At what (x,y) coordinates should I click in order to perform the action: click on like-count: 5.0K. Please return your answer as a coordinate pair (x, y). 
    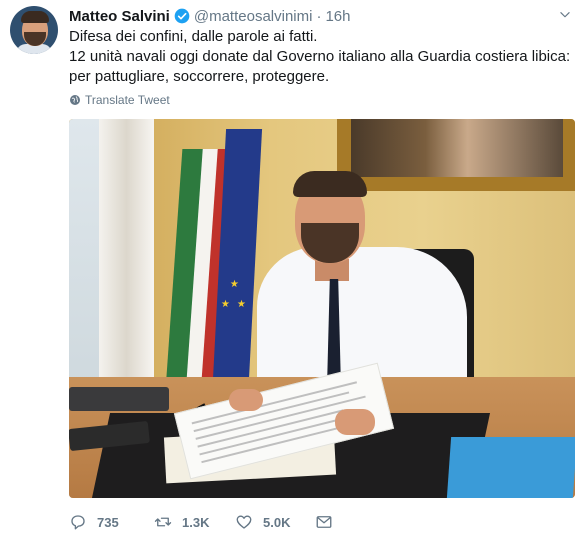
    Looking at the image, I should click on (277, 522).